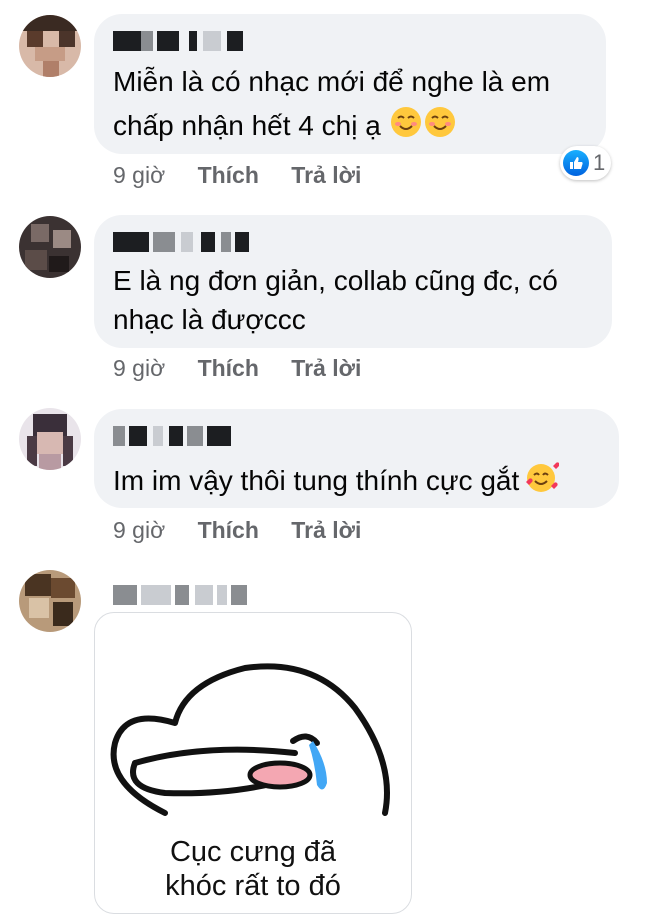 Image resolution: width=660 pixels, height=914 pixels. Describe the element at coordinates (332, 81) in the screenshot. I see `comment-text: Miễn là có nhạc mới để nghe là em` at that location.